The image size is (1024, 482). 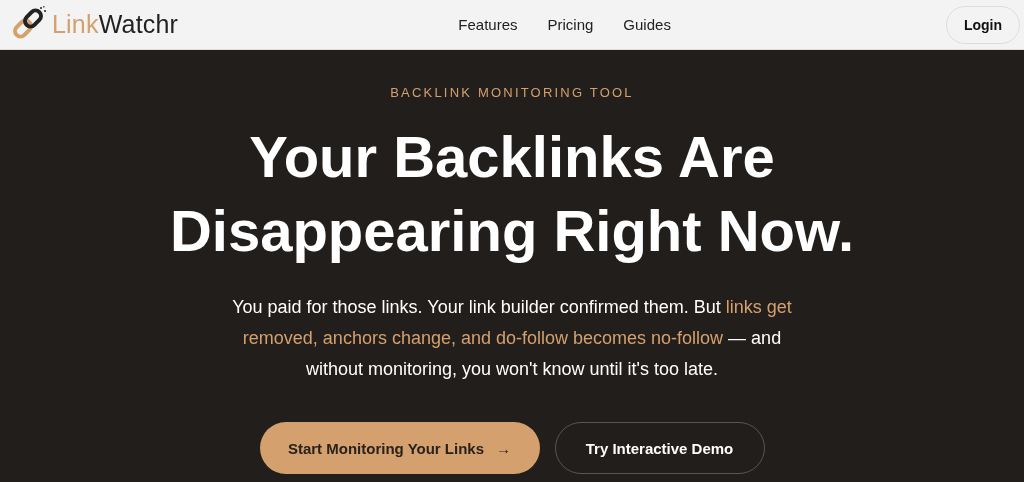 What do you see at coordinates (512, 338) in the screenshot?
I see `description: You paid for those links. Your link builder confirmed them. But links get removed, anchors change, and do-follow becomes no-follow — and without monitoring, you won't know until it's too late.` at bounding box center [512, 338].